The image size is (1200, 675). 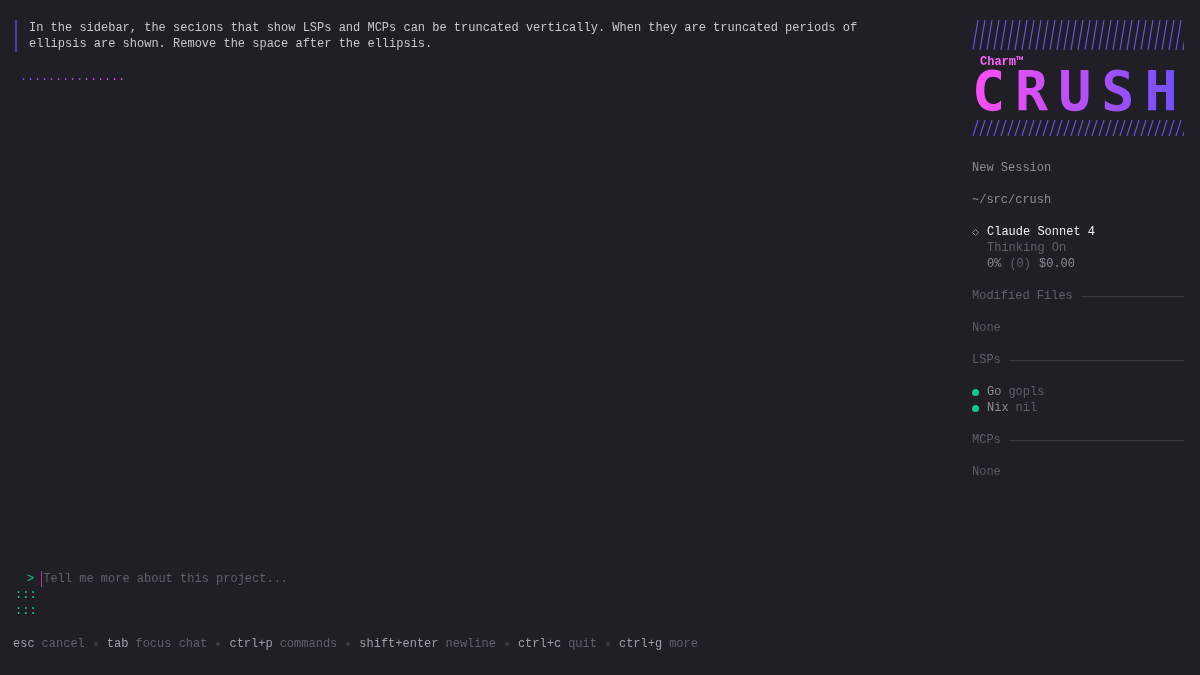 I want to click on section-title: LSPs, so click(x=986, y=360).